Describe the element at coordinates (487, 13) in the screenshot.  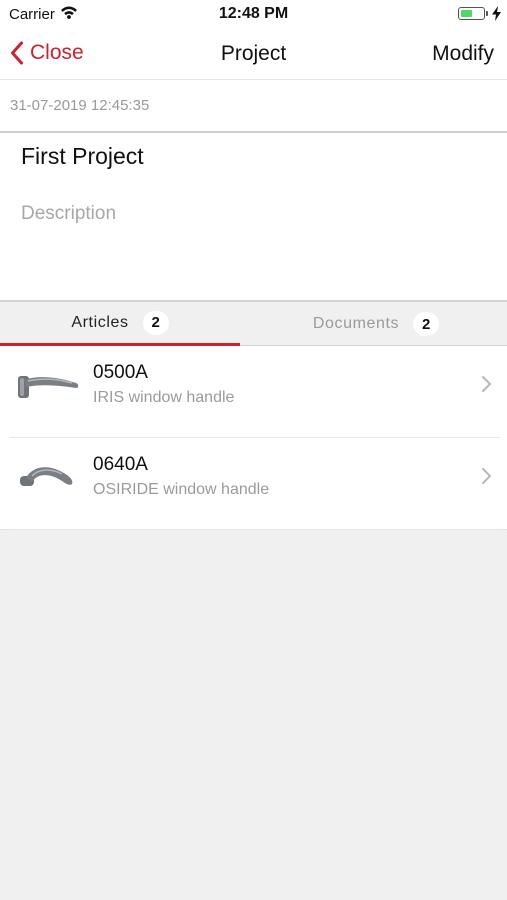
I see `battery-cap` at that location.